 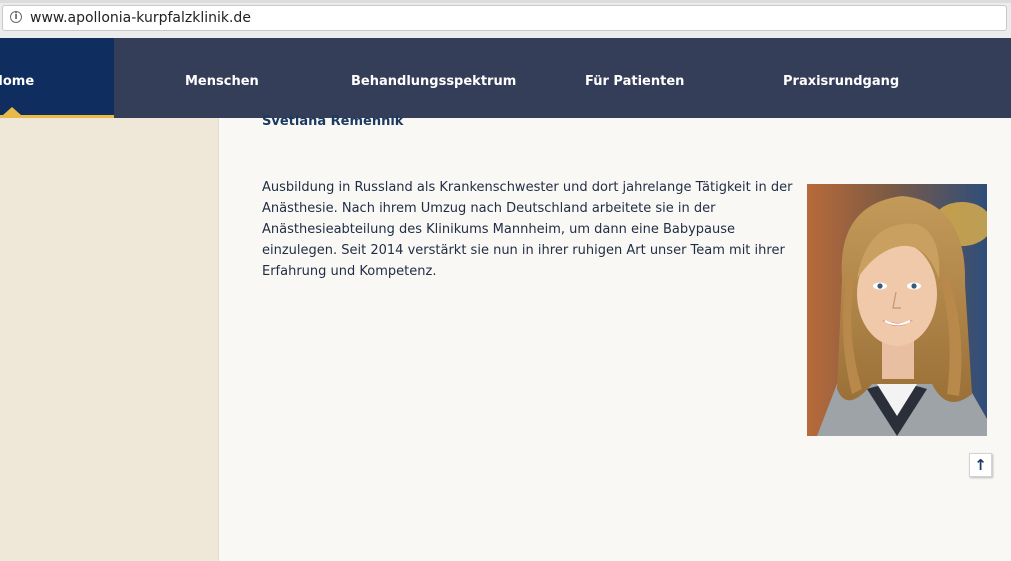 I want to click on nav-item-praxisrundgang: Praxisrundgang, so click(x=841, y=81).